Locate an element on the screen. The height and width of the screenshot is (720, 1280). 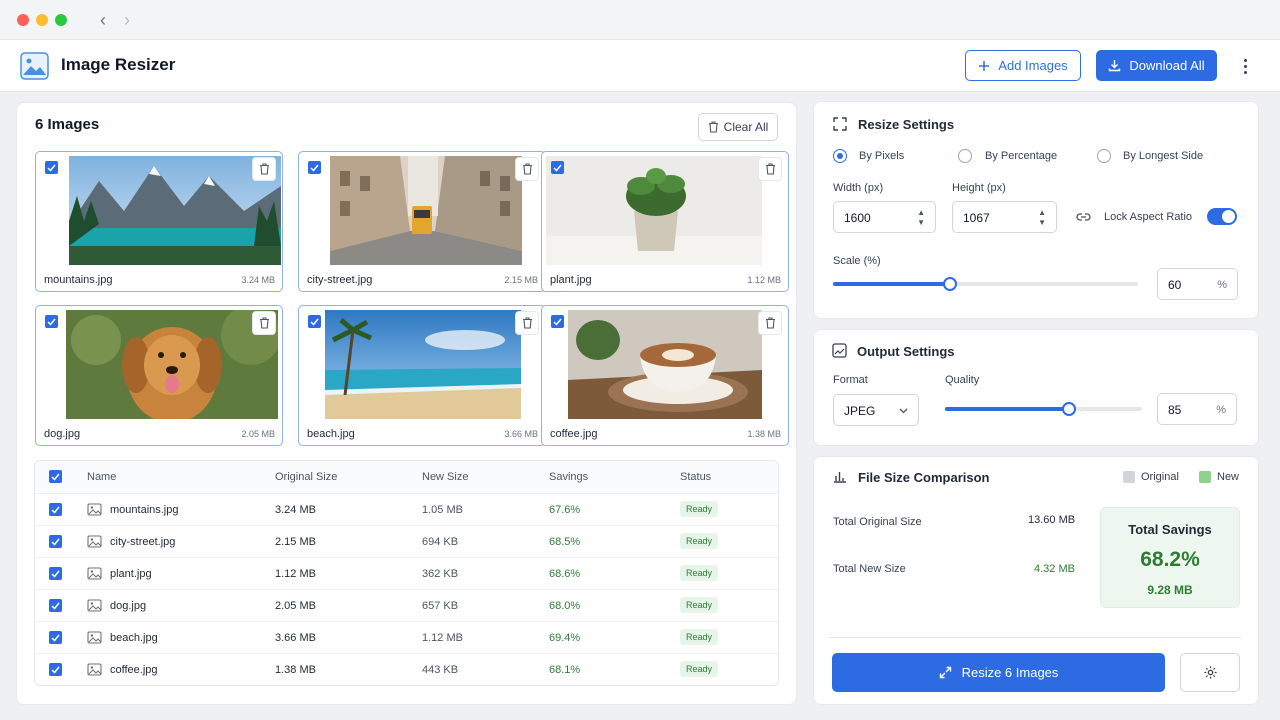
col-header-status: Status is located at coordinates (695, 477).